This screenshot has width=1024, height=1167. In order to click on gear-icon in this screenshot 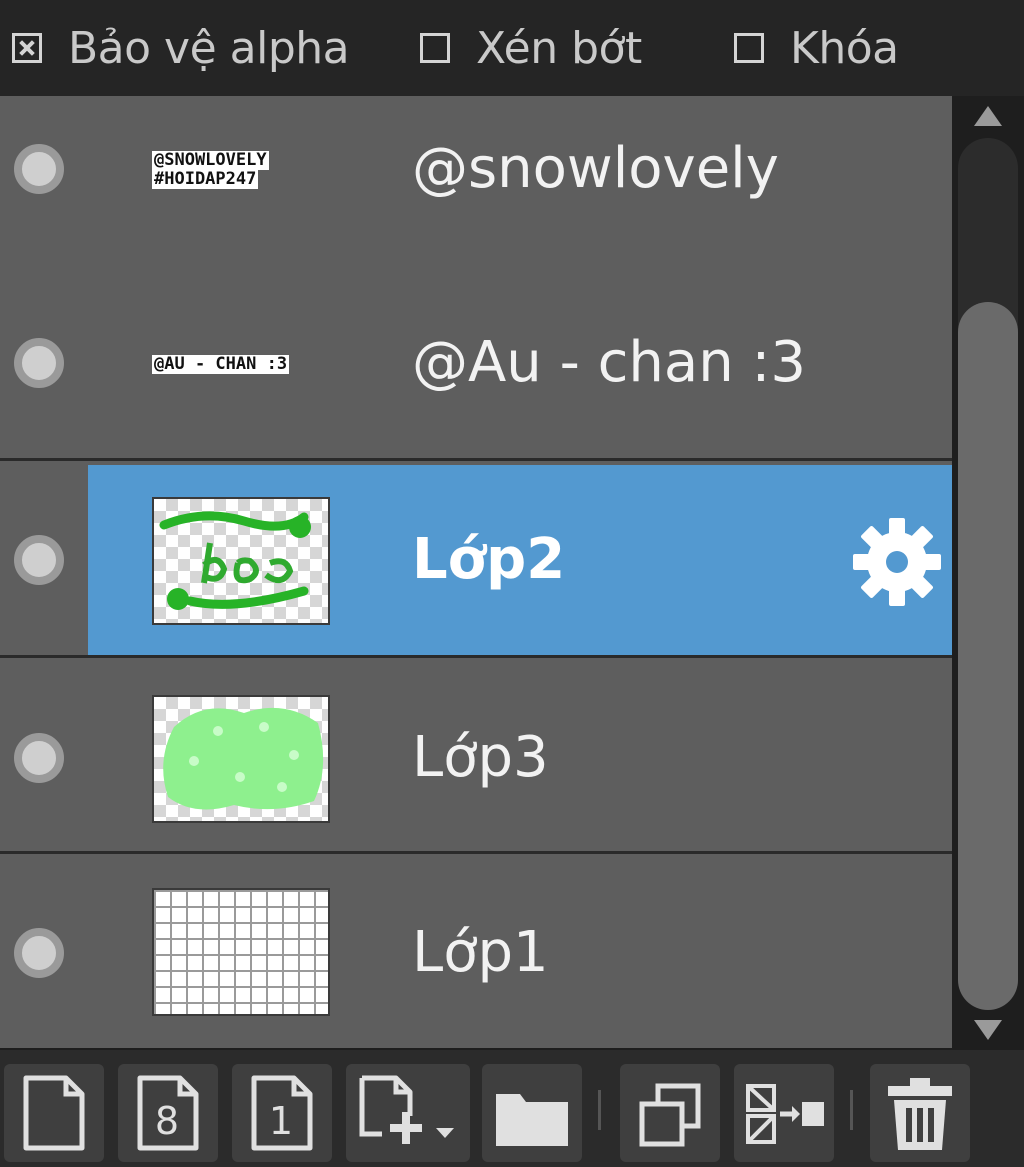, I will do `click(897, 562)`.